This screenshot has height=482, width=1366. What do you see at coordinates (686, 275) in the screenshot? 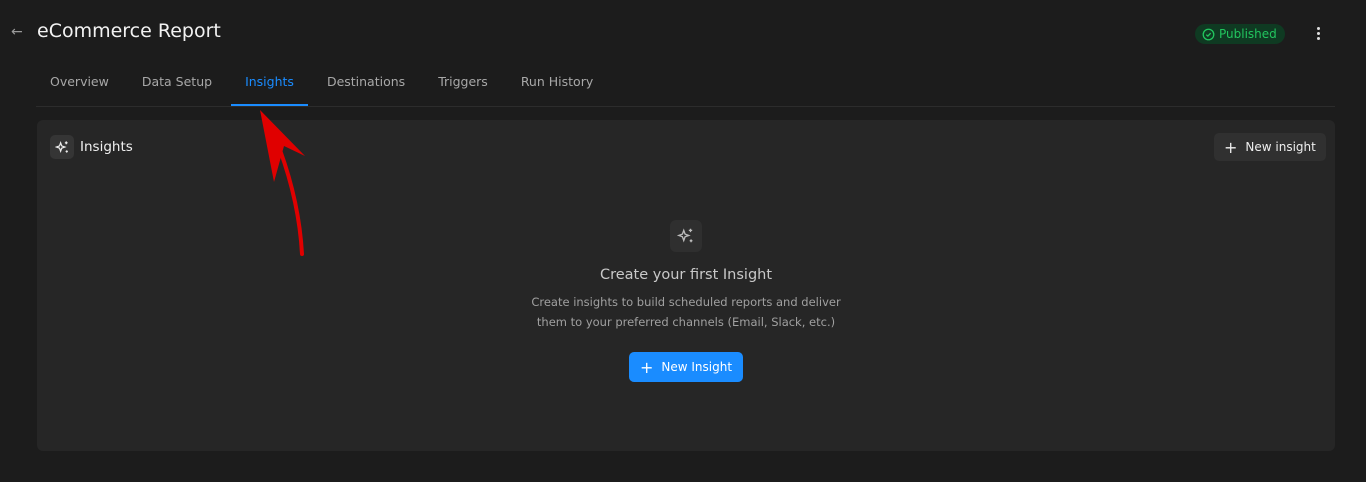
I see `empty-state-title: Create your first Insight` at bounding box center [686, 275].